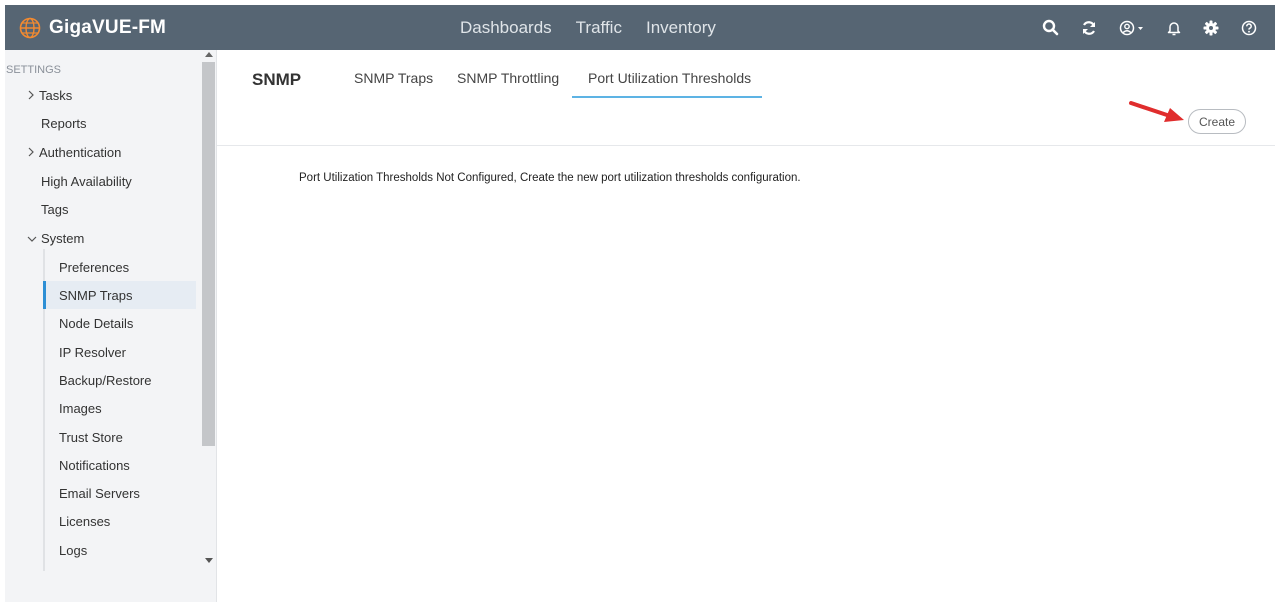 This screenshot has height=602, width=1275. Describe the element at coordinates (506, 28) in the screenshot. I see `nav-dashboards: Dashboards` at that location.